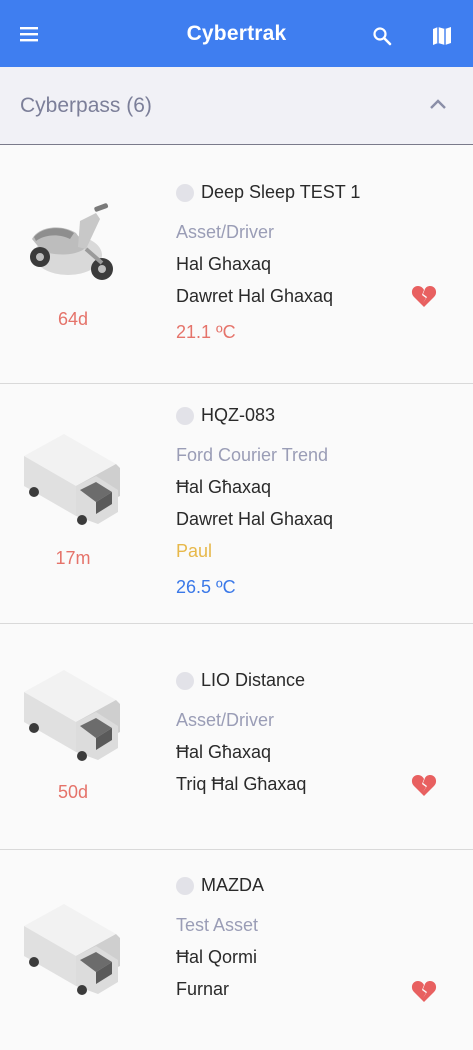 The height and width of the screenshot is (1050, 473). What do you see at coordinates (203, 989) in the screenshot?
I see `asset-street: Furnar` at bounding box center [203, 989].